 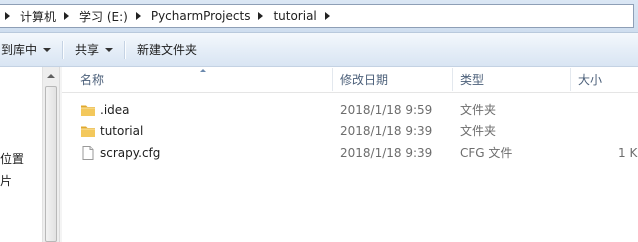 What do you see at coordinates (12, 158) in the screenshot?
I see `nav-item-location: 位置` at bounding box center [12, 158].